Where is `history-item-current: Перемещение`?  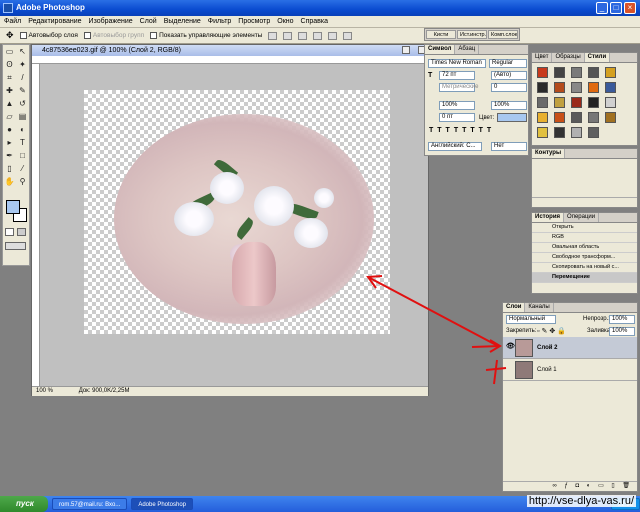
history-item-current: Перемещение is located at coordinates (584, 278).